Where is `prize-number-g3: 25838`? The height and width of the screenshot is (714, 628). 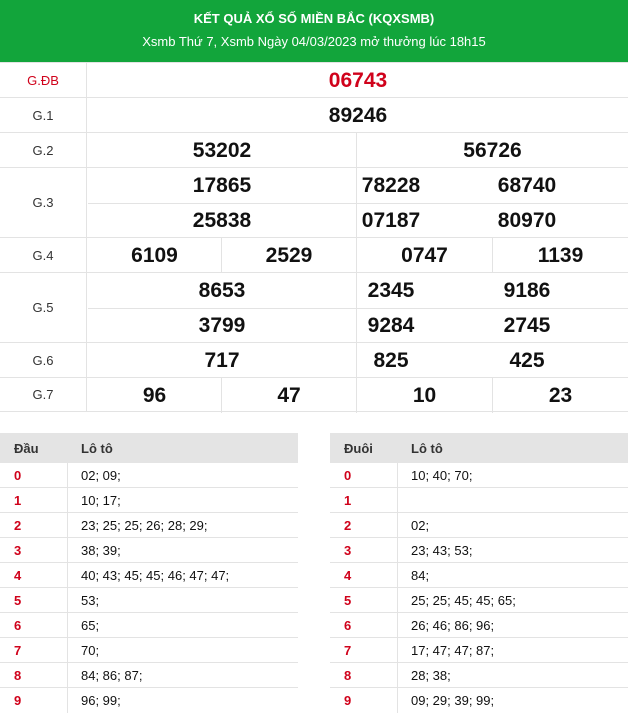 prize-number-g3: 25838 is located at coordinates (222, 220).